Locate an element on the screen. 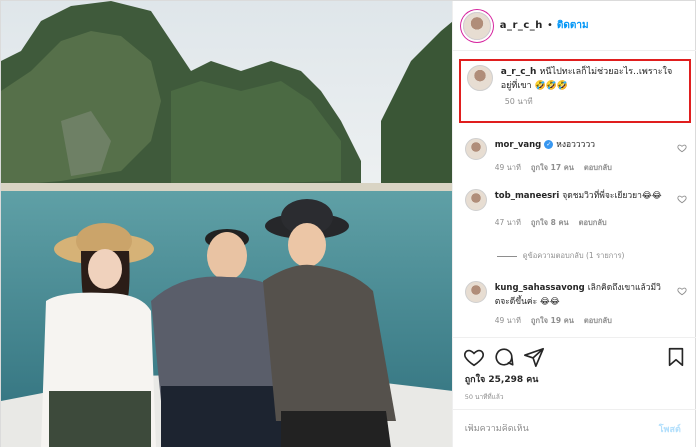  comment-meta: 47 นาที ถูกใจ 8 คน ตอบกลับ is located at coordinates (593, 223).